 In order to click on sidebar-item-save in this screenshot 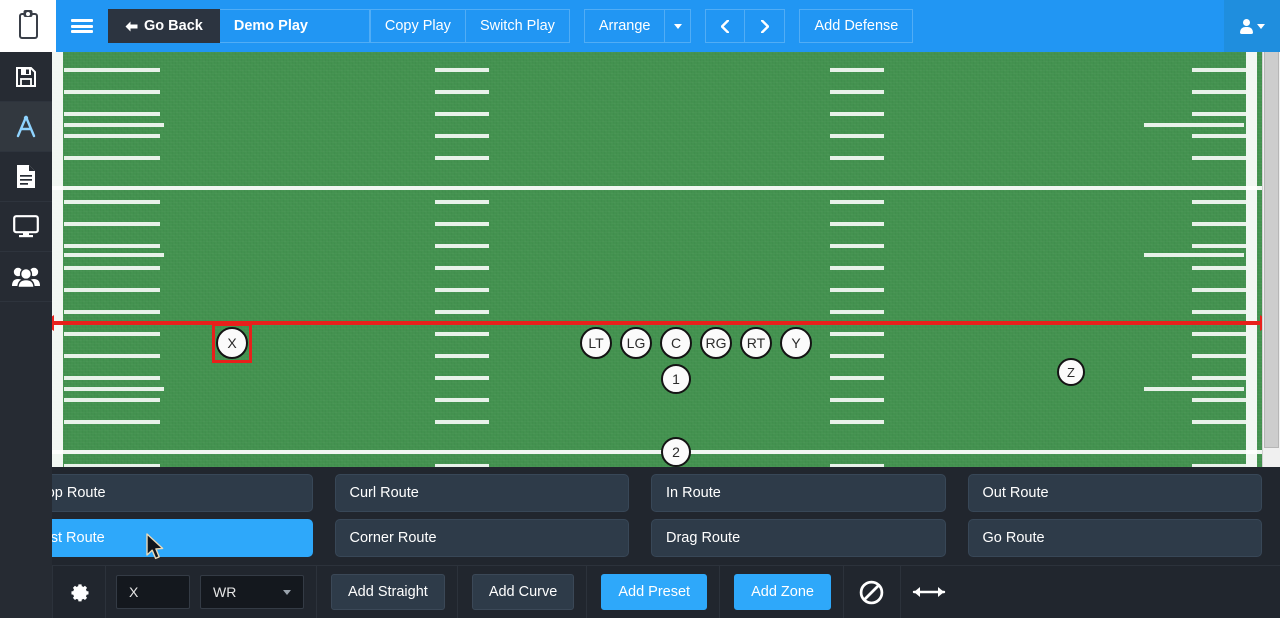, I will do `click(26, 77)`.